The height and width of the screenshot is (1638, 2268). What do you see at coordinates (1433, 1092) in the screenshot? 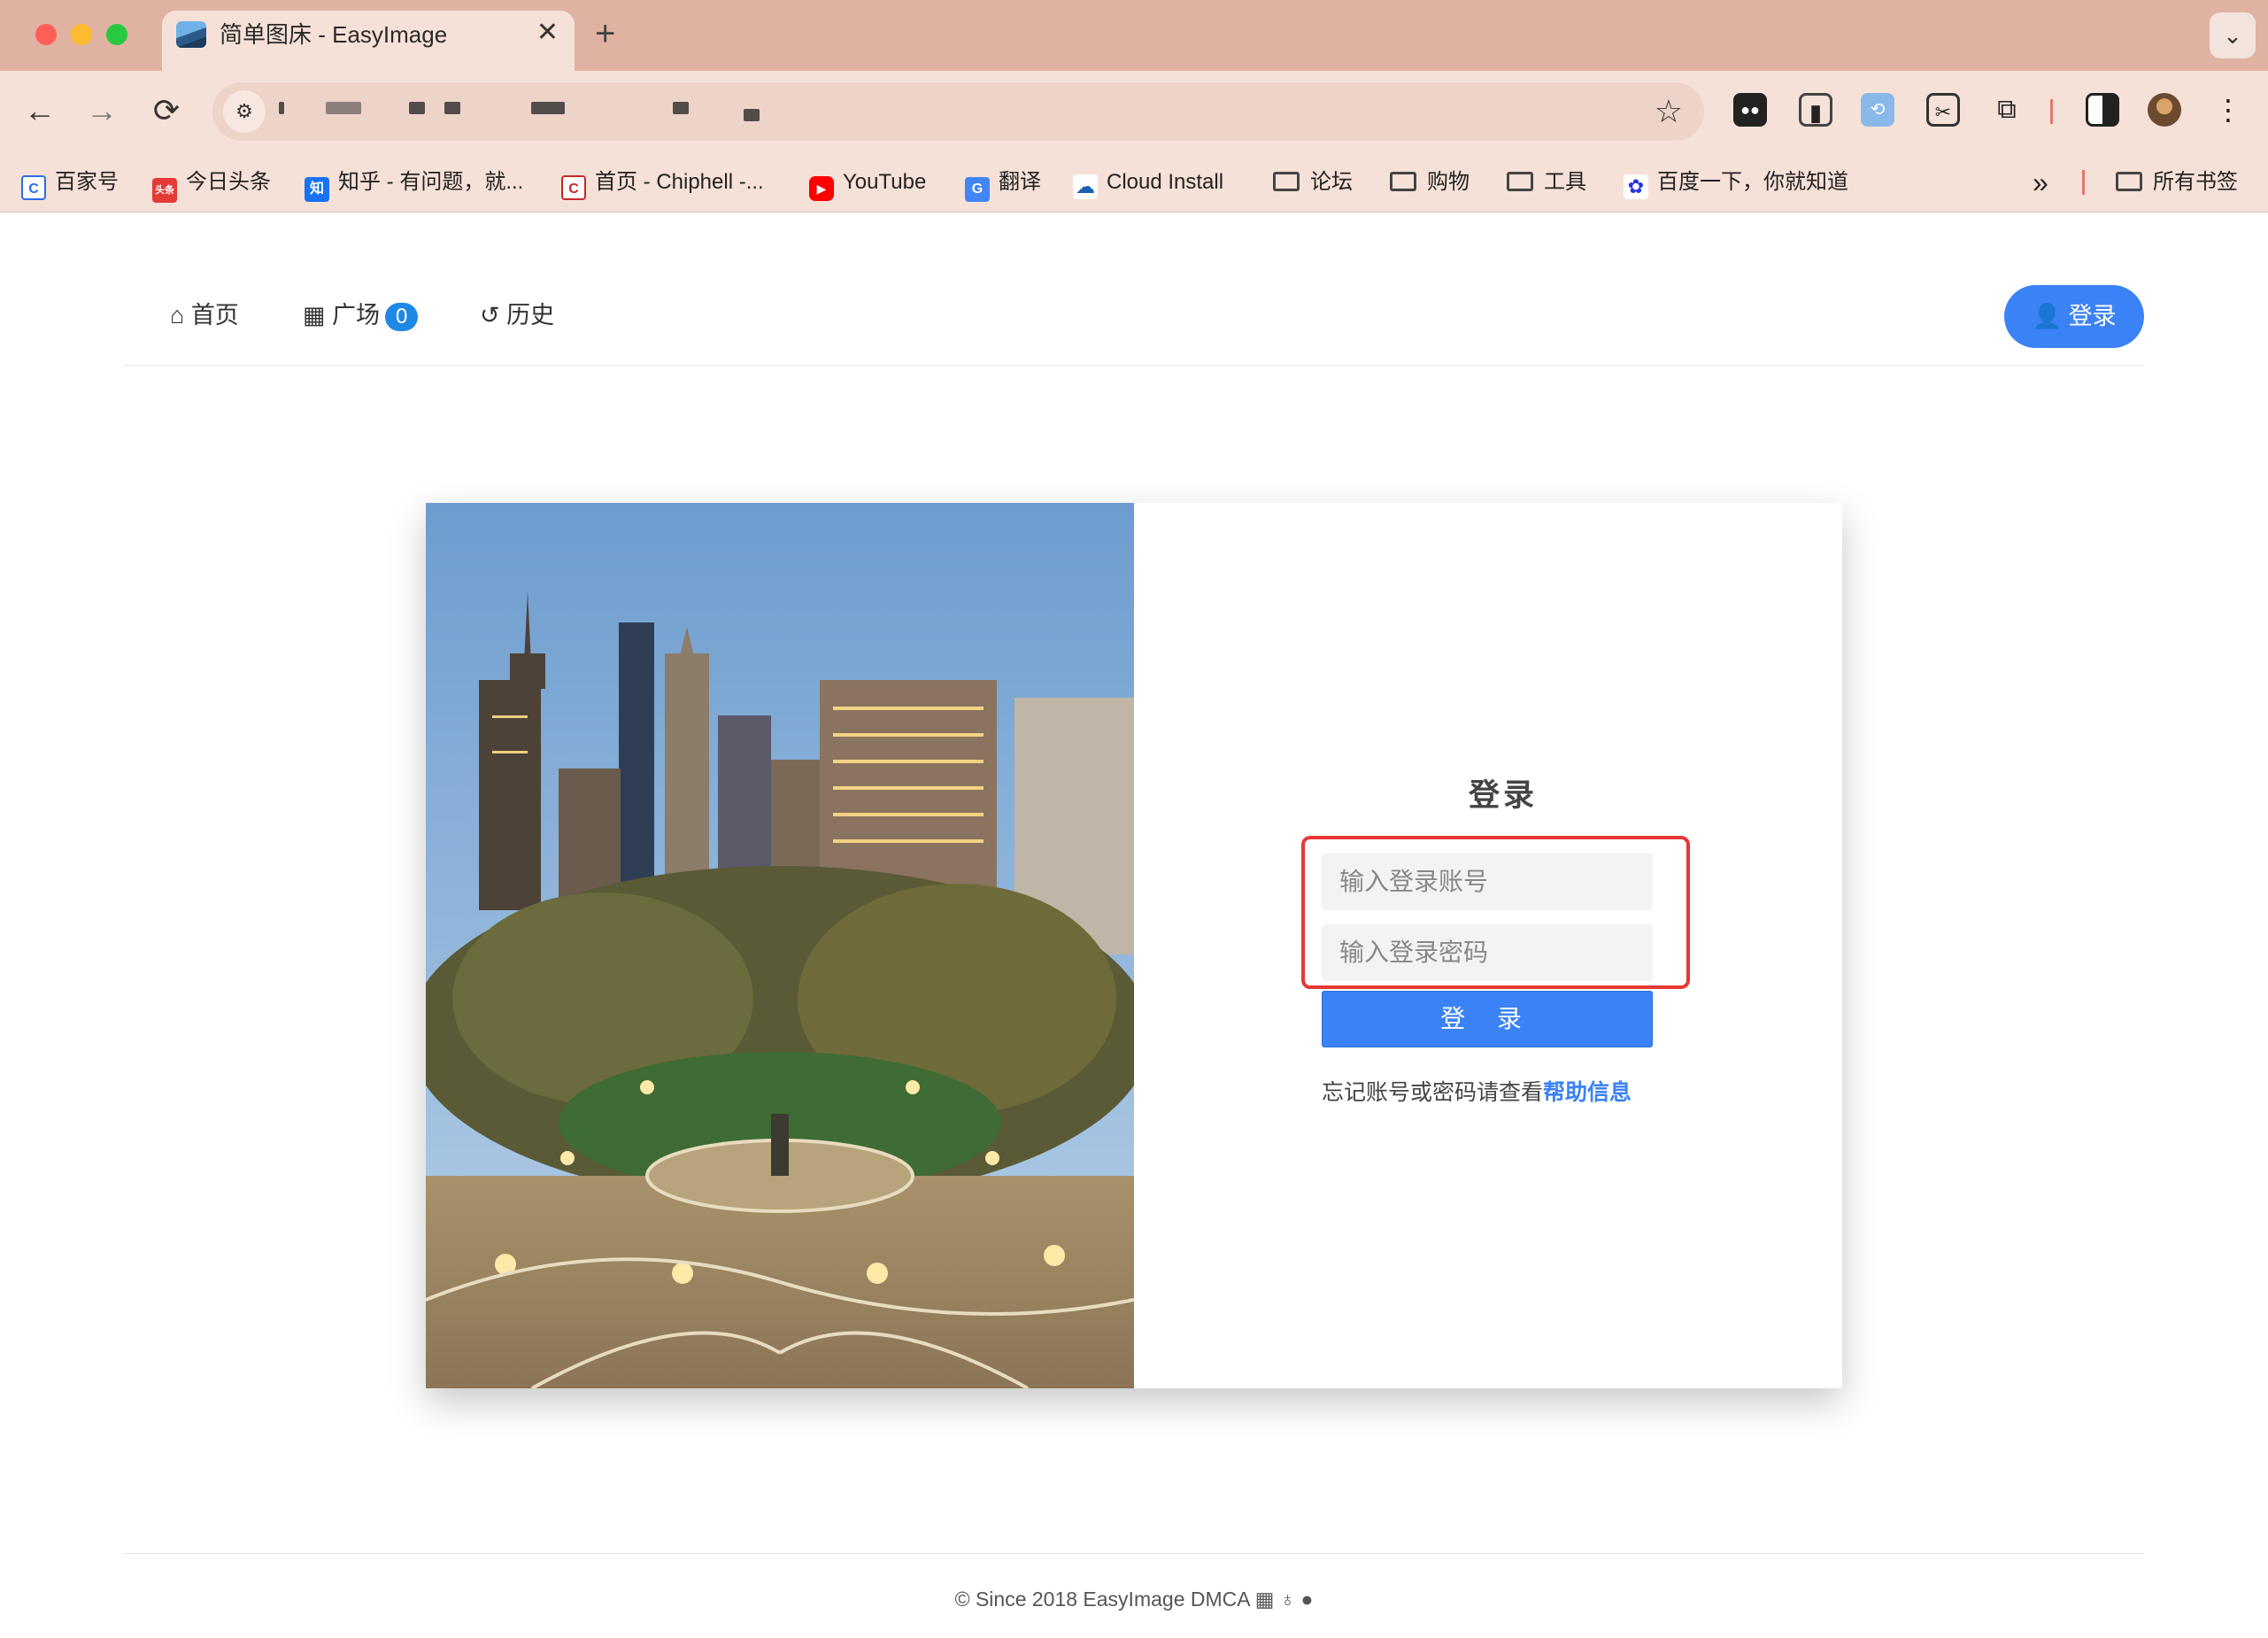
I see `help-text-label: 忘记账号或密码请查看` at bounding box center [1433, 1092].